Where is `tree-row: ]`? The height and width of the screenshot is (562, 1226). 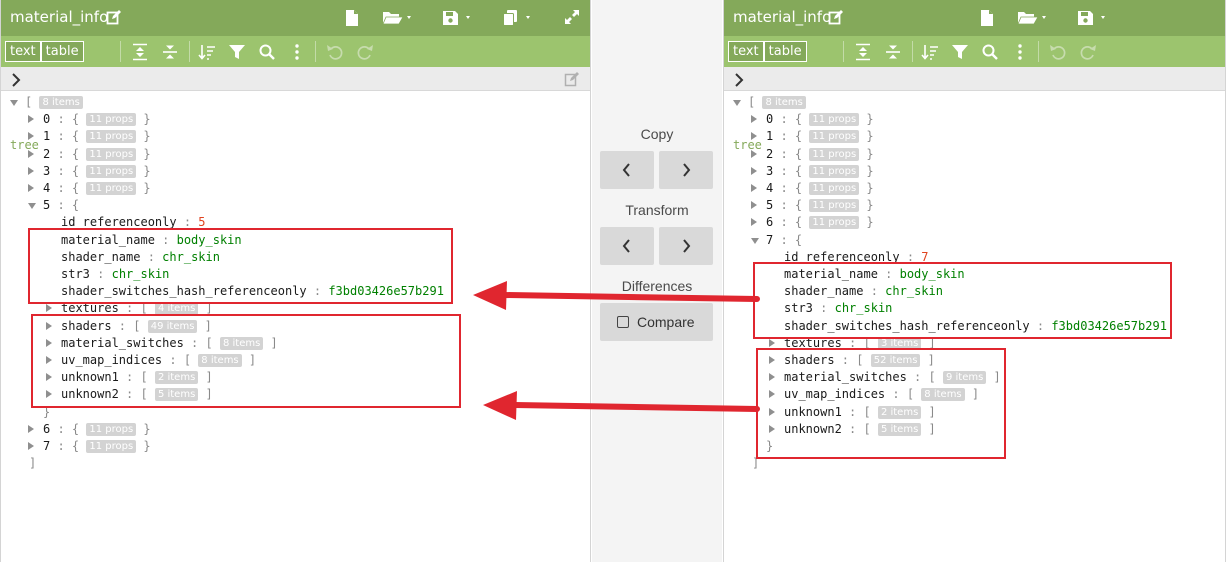
tree-row: ] is located at coordinates (32, 463).